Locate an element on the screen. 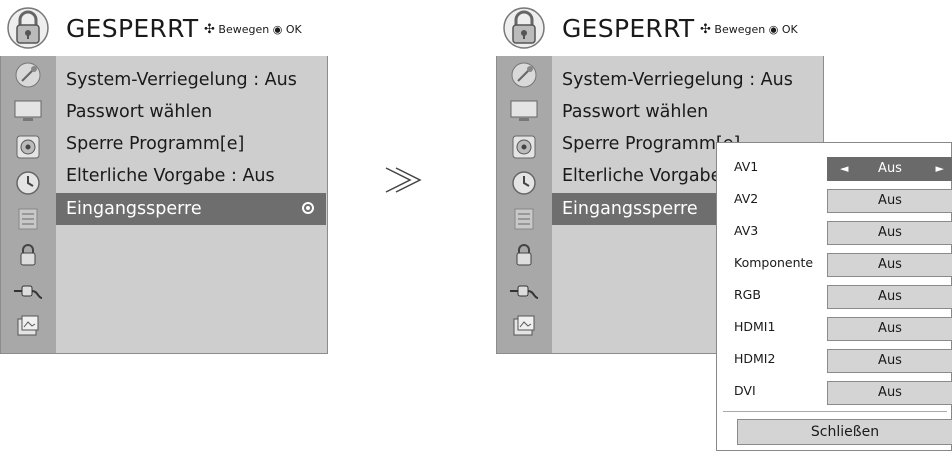 The image size is (952, 451). input-row-av2: AV2 Aus is located at coordinates (834, 201).